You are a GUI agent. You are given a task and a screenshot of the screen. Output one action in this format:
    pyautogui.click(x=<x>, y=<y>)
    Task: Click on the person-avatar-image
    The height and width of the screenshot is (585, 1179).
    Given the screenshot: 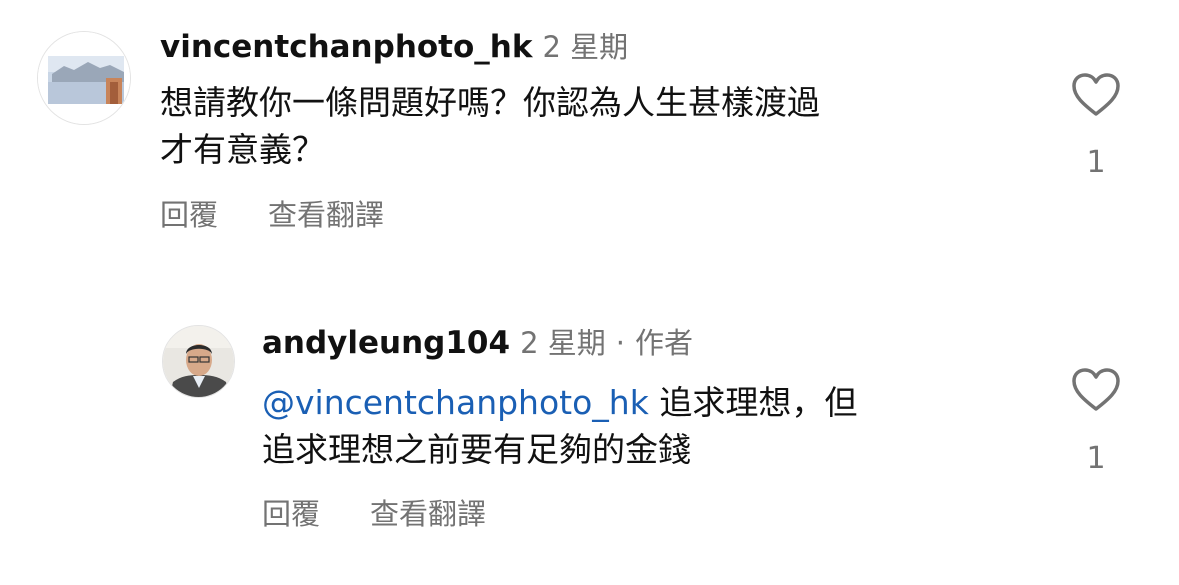 What is the action you would take?
    pyautogui.click(x=198, y=361)
    